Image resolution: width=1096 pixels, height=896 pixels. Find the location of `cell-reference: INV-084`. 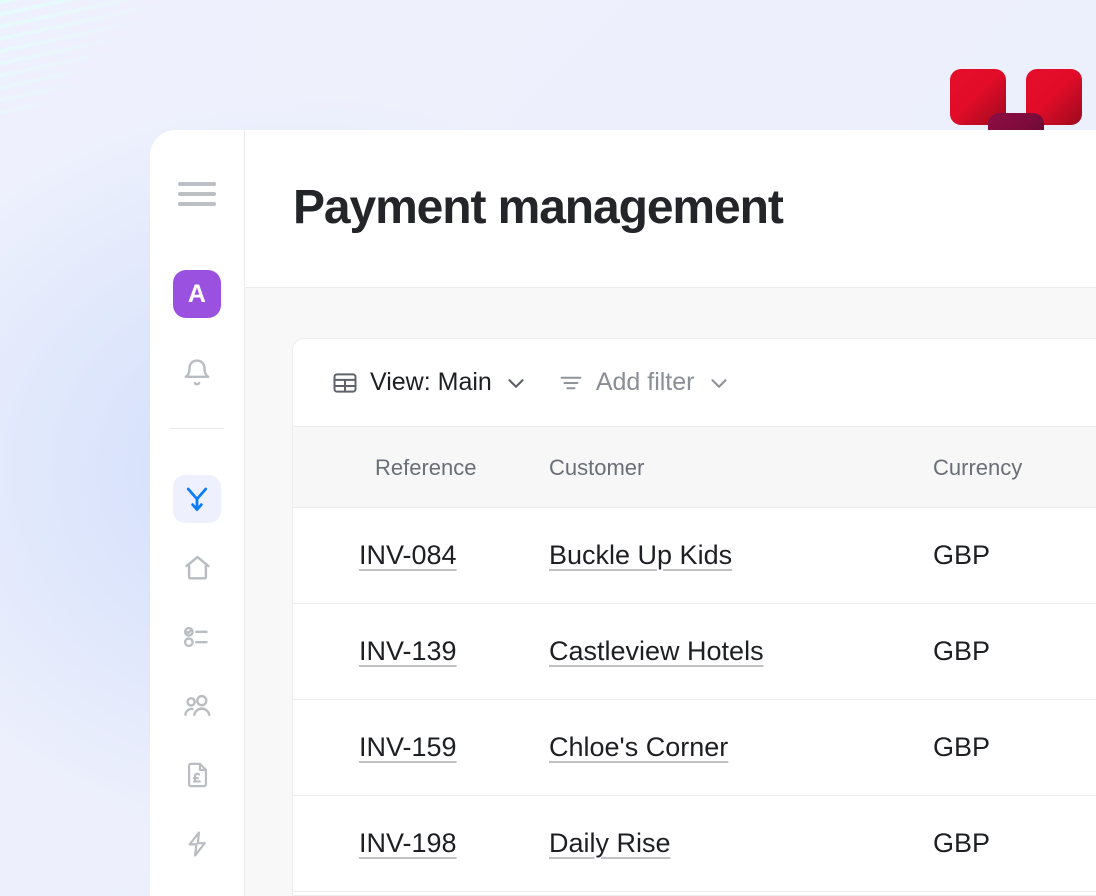

cell-reference: INV-084 is located at coordinates (421, 555).